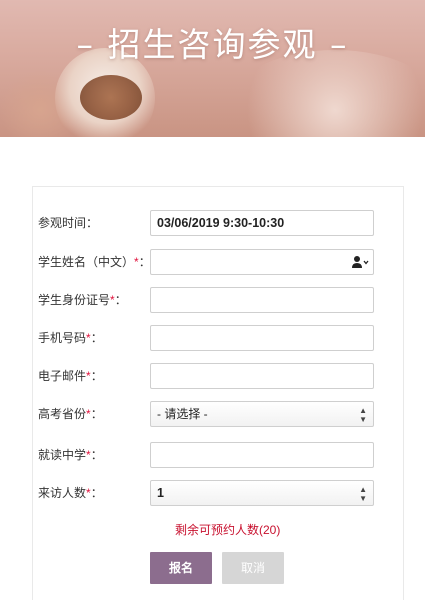  I want to click on person-icon, so click(360, 262).